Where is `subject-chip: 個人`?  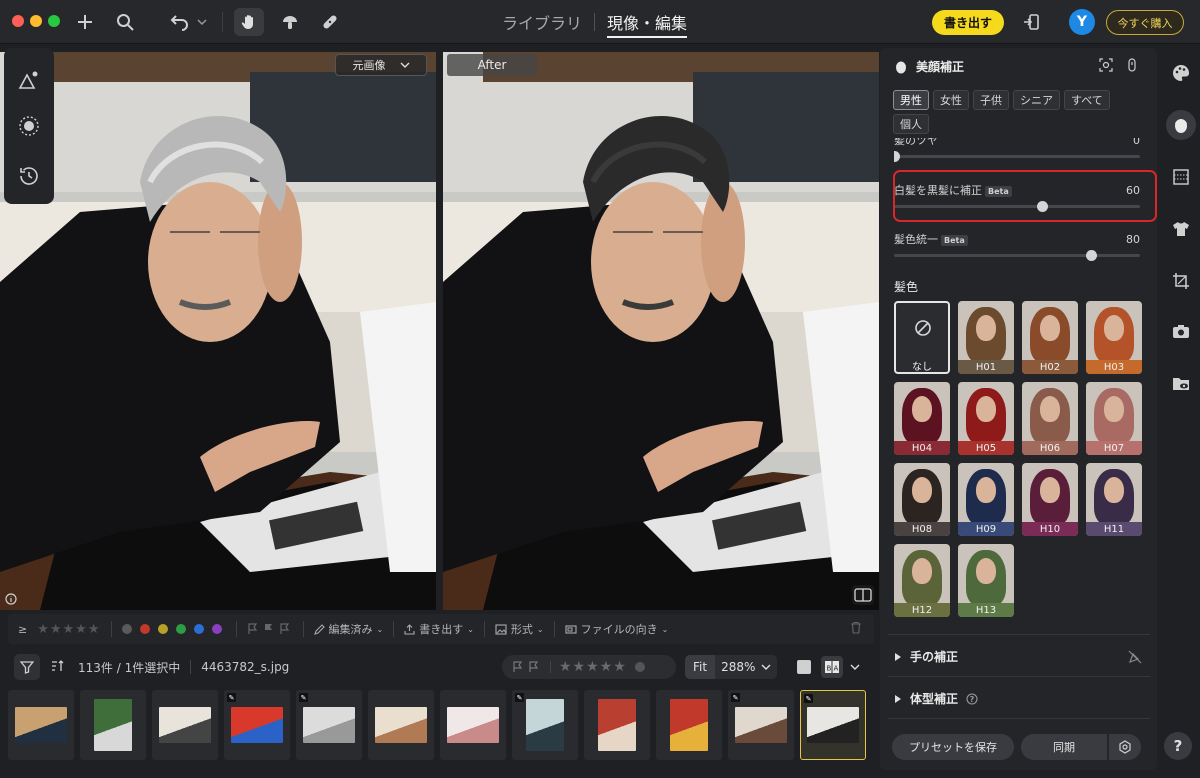
subject-chip: 個人 is located at coordinates (911, 124).